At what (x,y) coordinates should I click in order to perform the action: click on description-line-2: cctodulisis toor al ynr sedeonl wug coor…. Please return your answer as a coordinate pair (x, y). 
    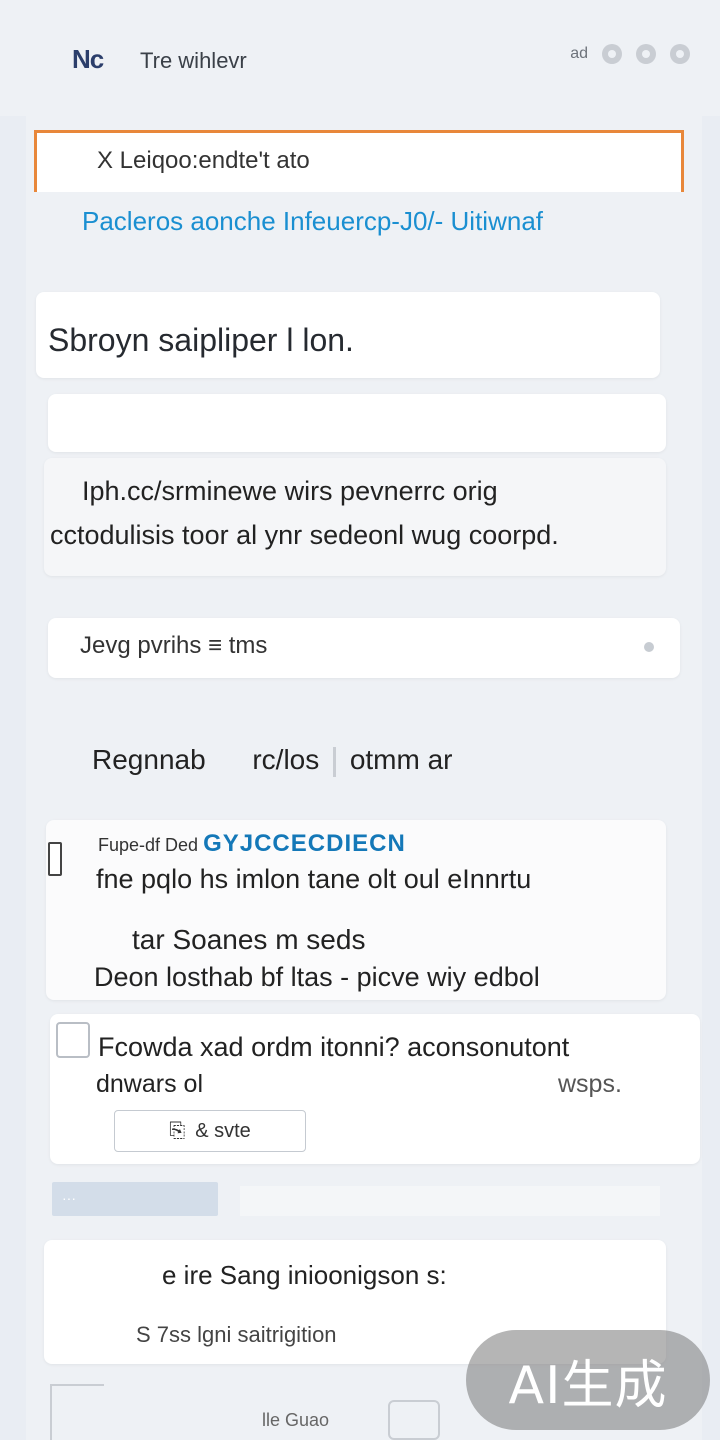
    Looking at the image, I should click on (304, 535).